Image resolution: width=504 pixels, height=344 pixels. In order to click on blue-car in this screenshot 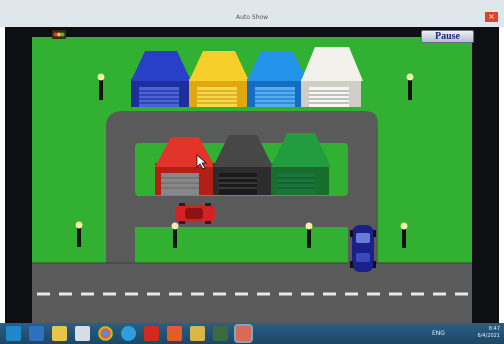, I will do `click(363, 248)`.